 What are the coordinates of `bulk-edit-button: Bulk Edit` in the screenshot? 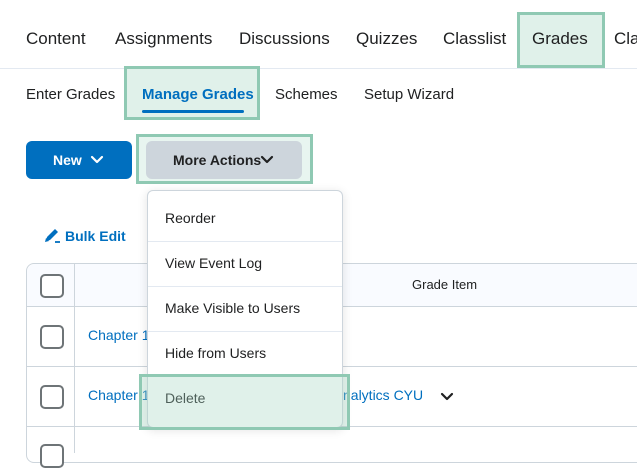 It's located at (84, 235).